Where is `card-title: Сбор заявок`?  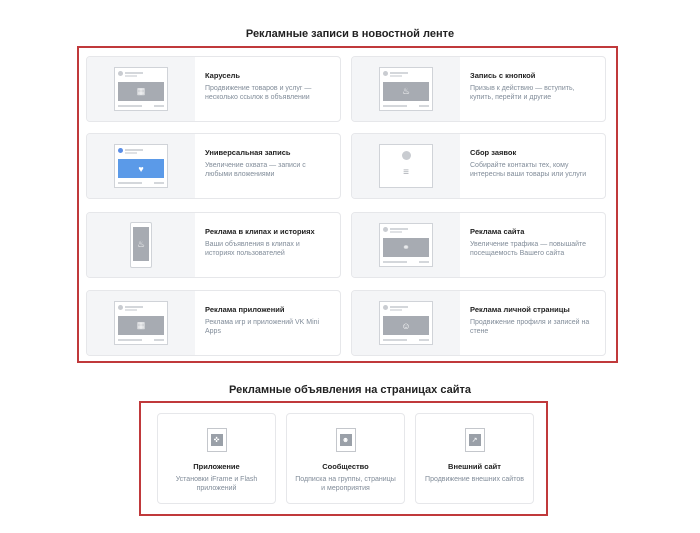 card-title: Сбор заявок is located at coordinates (493, 152).